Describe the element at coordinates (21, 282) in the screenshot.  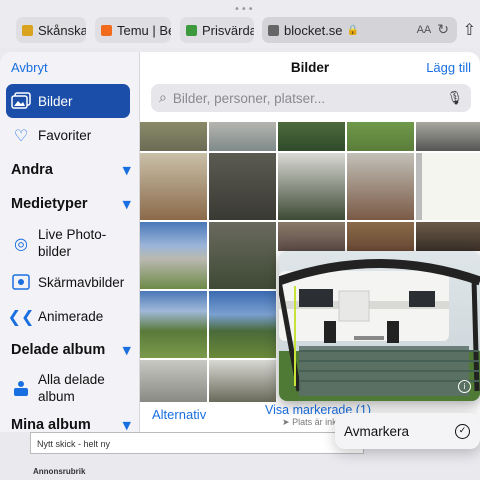
I see `screenshot-icon` at that location.